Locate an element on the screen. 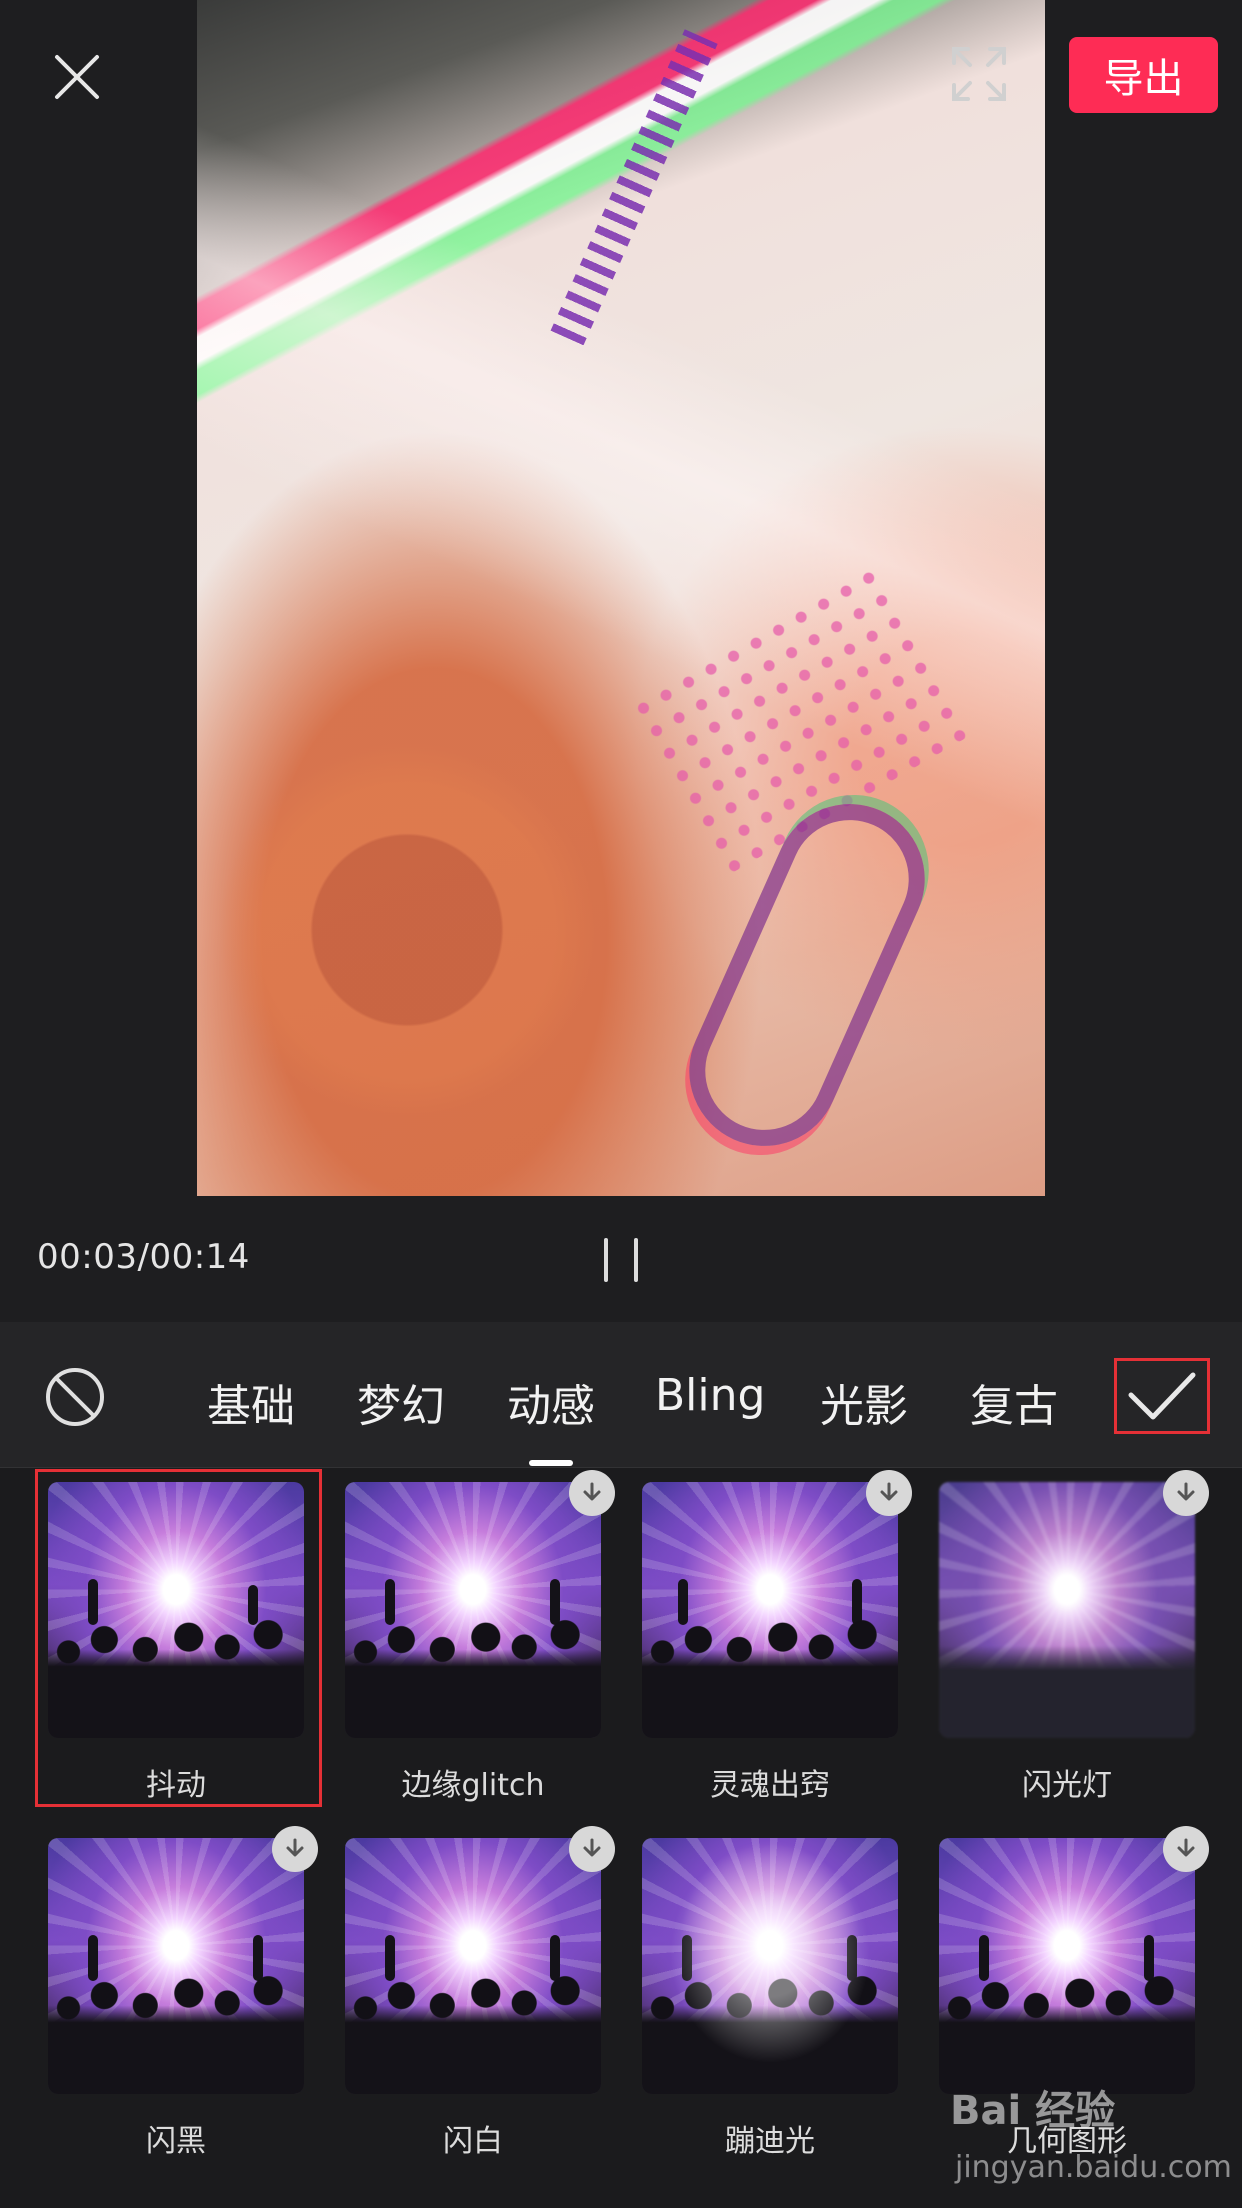 The image size is (1242, 2208). close-icon is located at coordinates (77, 77).